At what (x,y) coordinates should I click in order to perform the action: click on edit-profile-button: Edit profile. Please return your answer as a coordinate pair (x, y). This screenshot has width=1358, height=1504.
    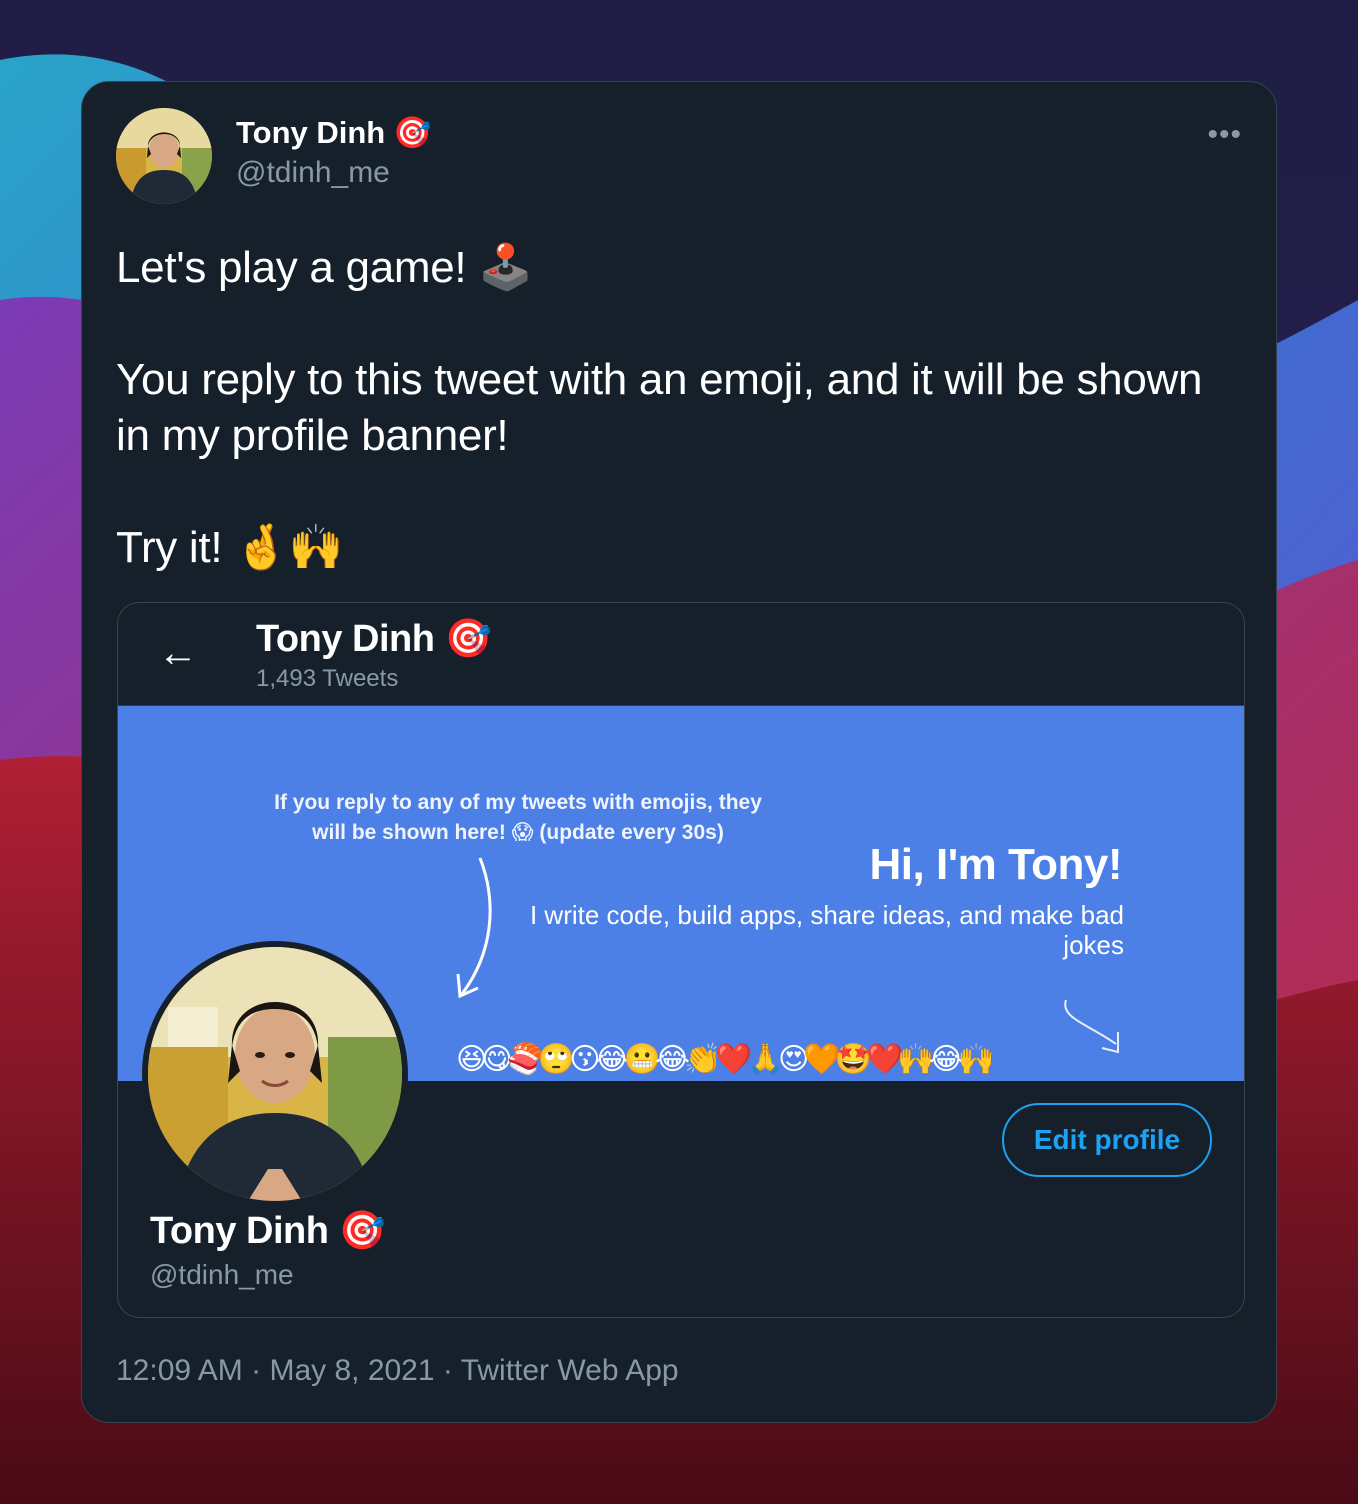
    Looking at the image, I should click on (1107, 1140).